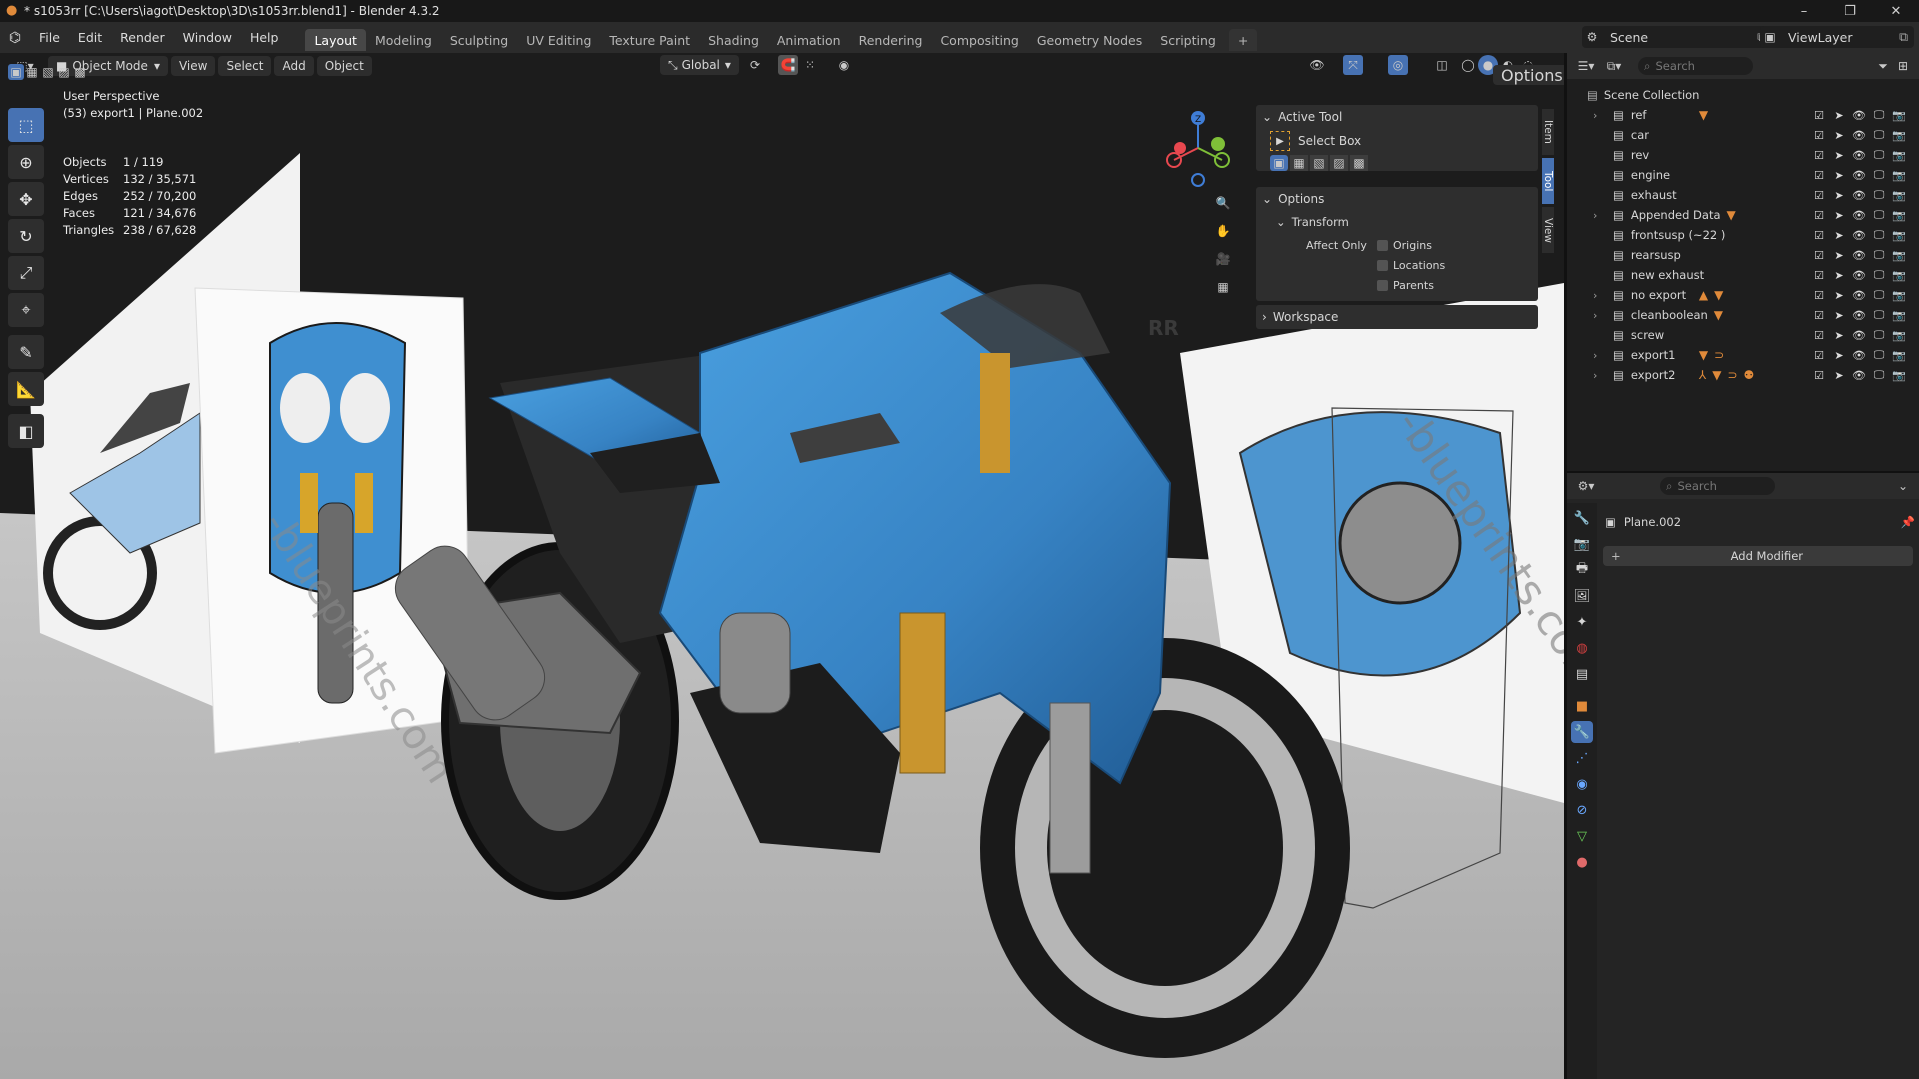  What do you see at coordinates (26, 389) in the screenshot?
I see `measure-tool-icon: 📐` at bounding box center [26, 389].